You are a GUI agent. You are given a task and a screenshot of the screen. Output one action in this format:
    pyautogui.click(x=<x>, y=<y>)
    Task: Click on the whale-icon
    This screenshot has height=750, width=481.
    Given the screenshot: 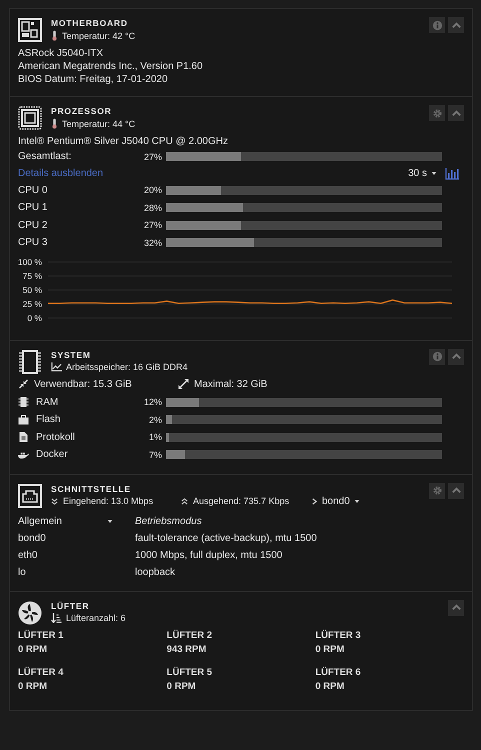 What is the action you would take?
    pyautogui.click(x=23, y=455)
    